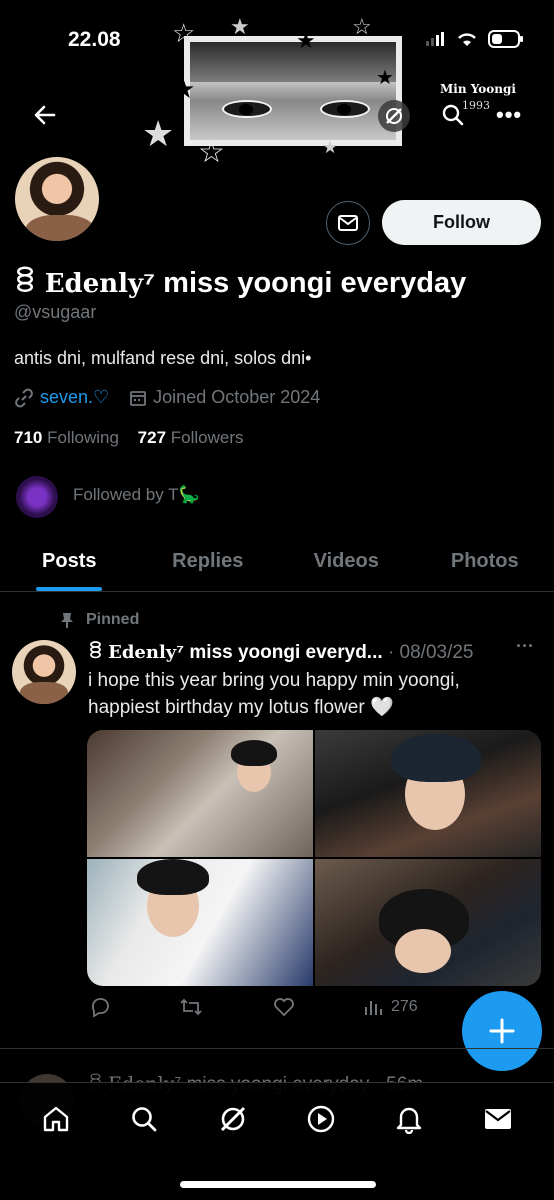 The image size is (554, 1200). I want to click on followers-count: 727, so click(152, 437).